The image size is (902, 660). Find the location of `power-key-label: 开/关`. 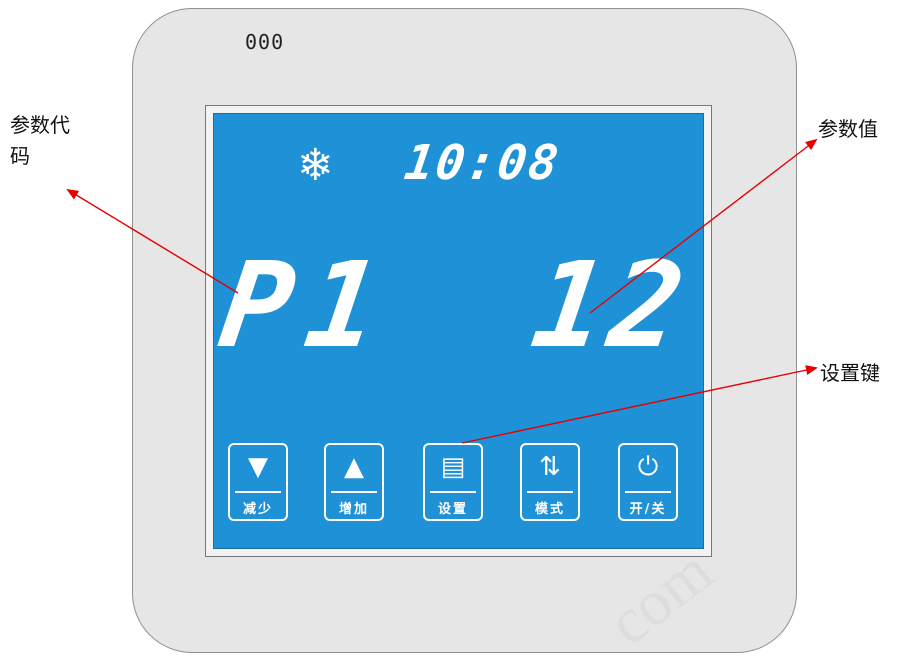

power-key-label: 开/关 is located at coordinates (648, 509).